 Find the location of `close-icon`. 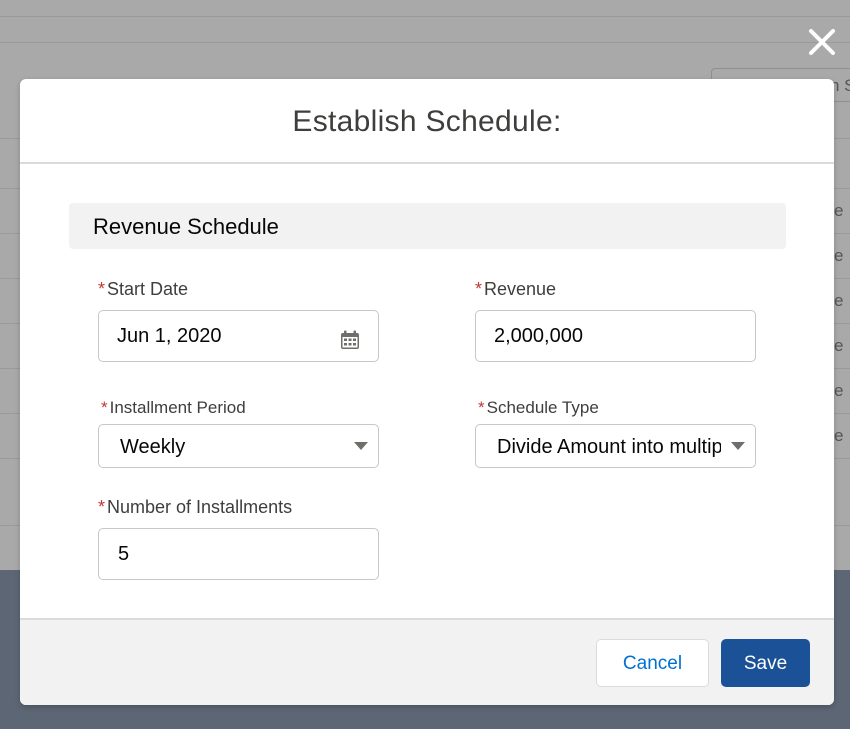

close-icon is located at coordinates (822, 42).